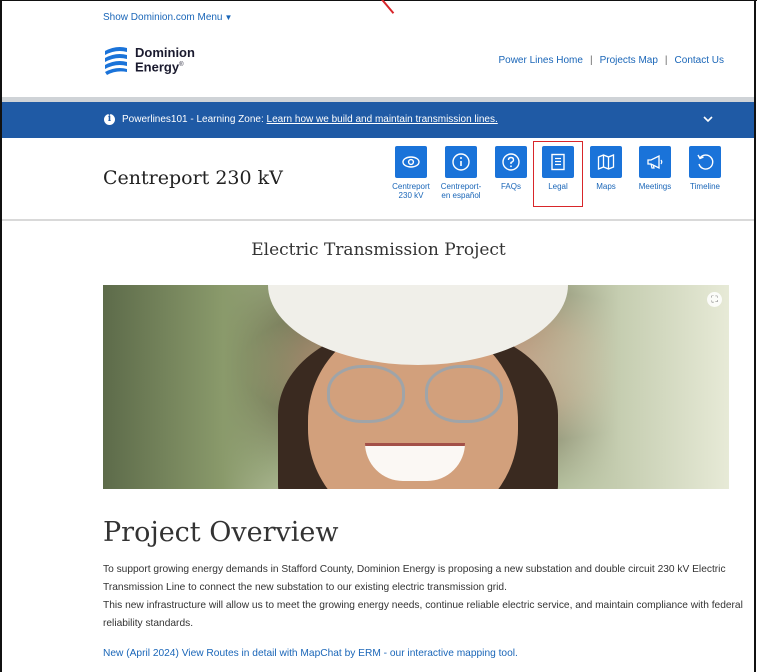 This screenshot has width=757, height=672. I want to click on show-dominion-menu-toggle: Show Dominion.com Menu ▼, so click(167, 17).